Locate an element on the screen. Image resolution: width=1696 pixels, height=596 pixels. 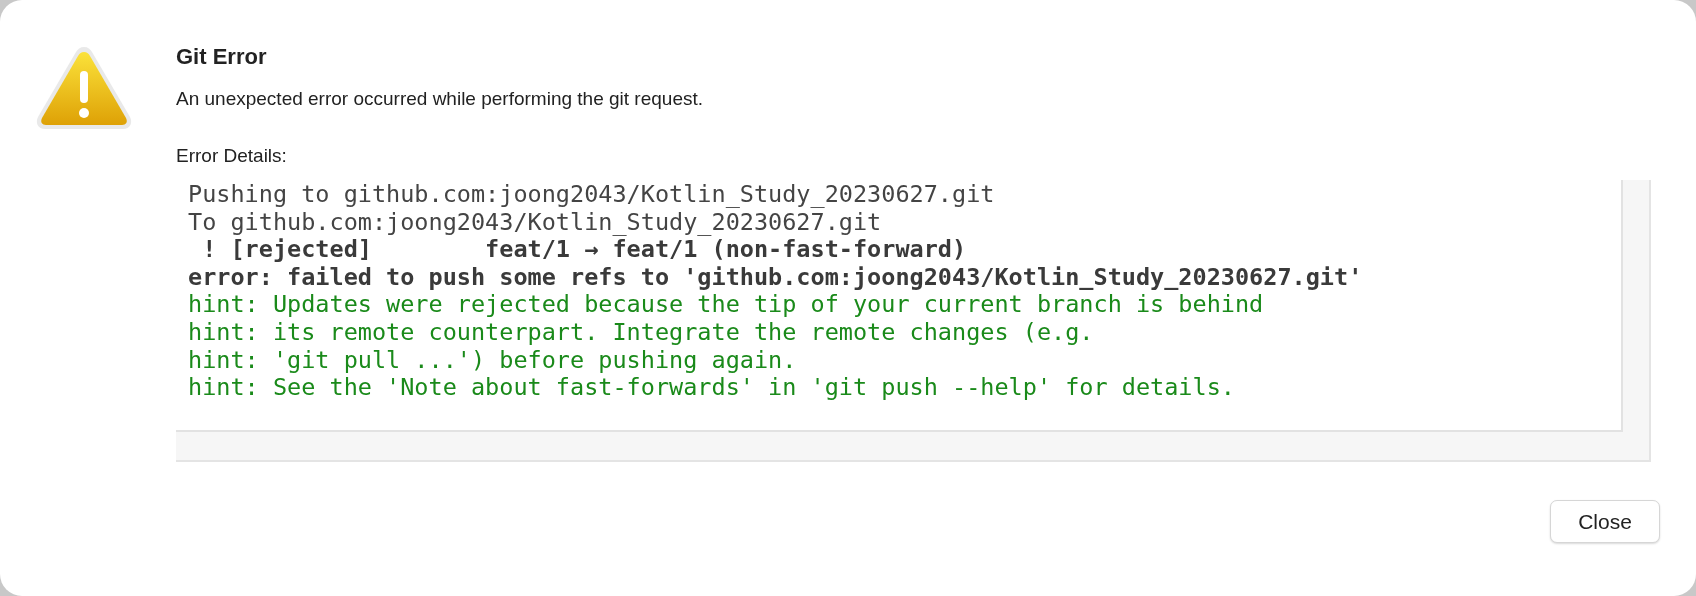
log-line: hint: See the 'Note about fast-forwards' in 'git push --help' for details. is located at coordinates (712, 388).